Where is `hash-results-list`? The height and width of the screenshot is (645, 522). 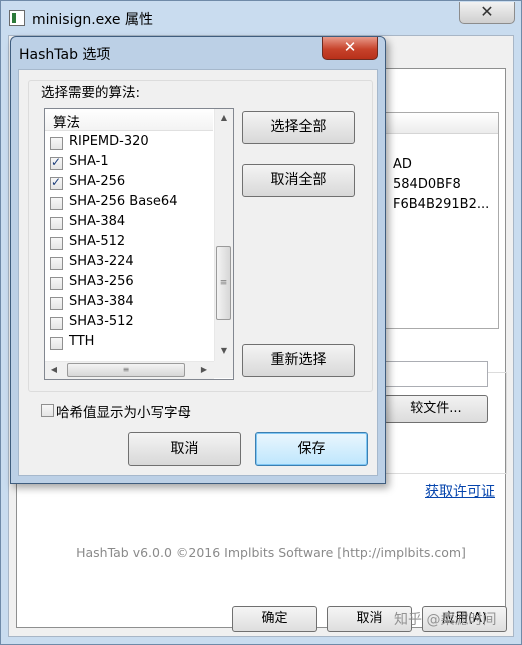 hash-results-list is located at coordinates (438, 220).